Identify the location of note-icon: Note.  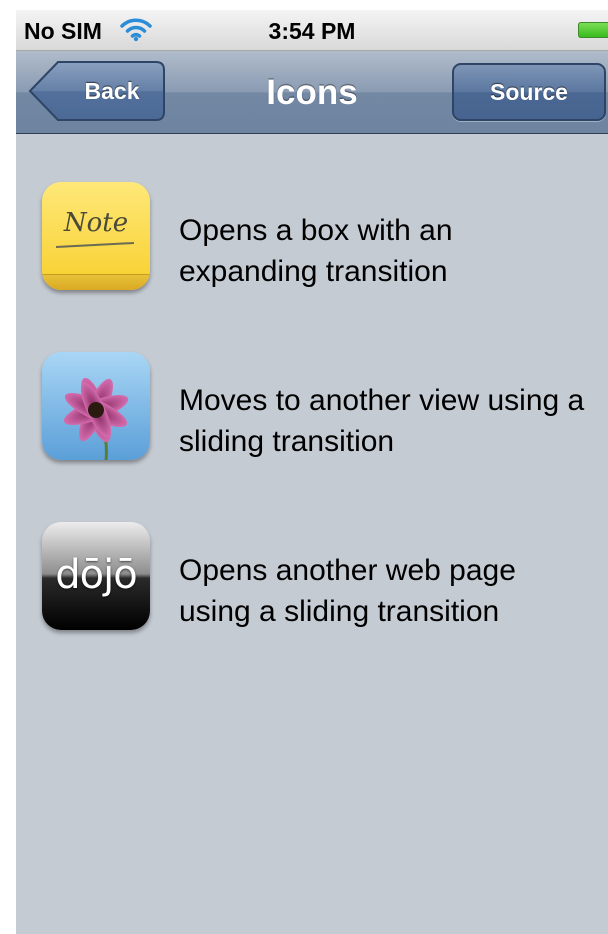
(96, 236).